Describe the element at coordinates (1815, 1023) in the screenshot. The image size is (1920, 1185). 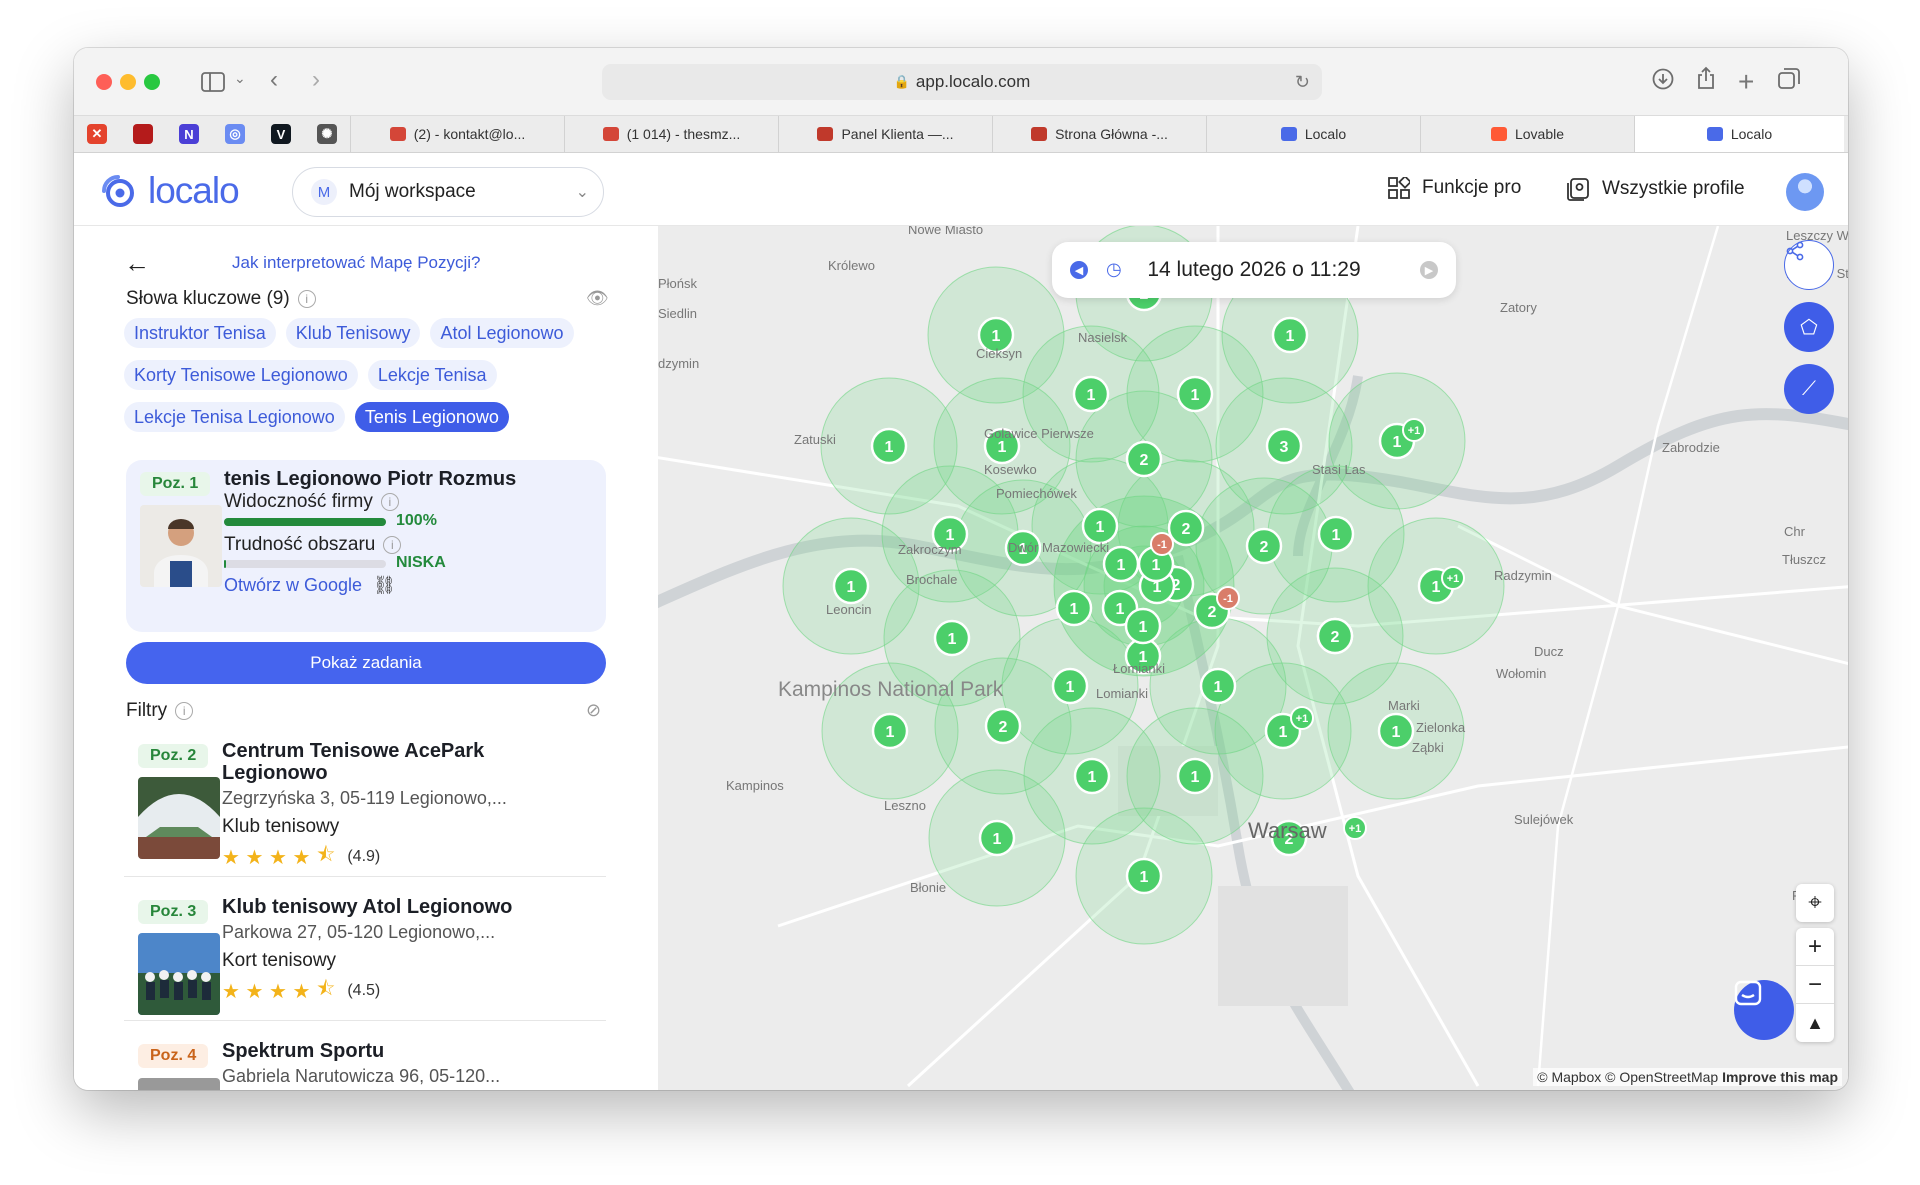
I see `compass-icon: ▲` at that location.